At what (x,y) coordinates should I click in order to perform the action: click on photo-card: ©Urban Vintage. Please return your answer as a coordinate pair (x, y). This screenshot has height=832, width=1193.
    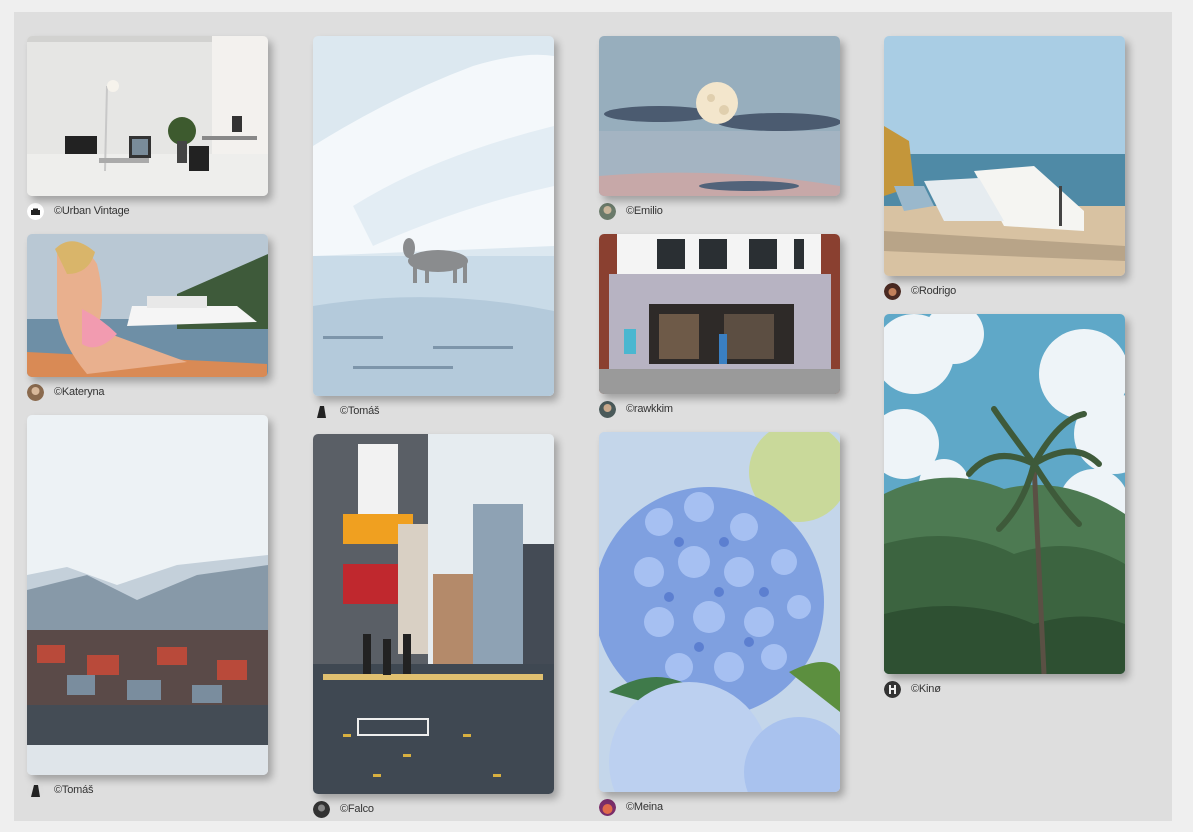
    Looking at the image, I should click on (147, 128).